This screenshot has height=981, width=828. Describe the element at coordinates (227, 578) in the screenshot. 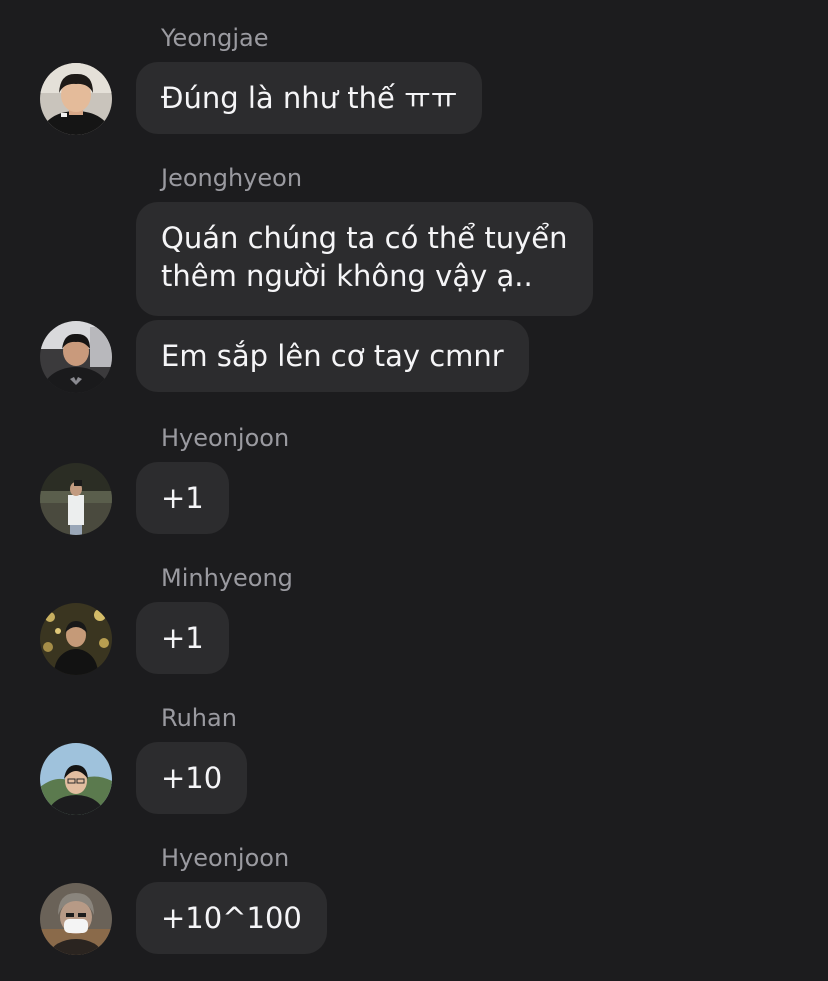

I see `sender-name: Minhyeong` at that location.